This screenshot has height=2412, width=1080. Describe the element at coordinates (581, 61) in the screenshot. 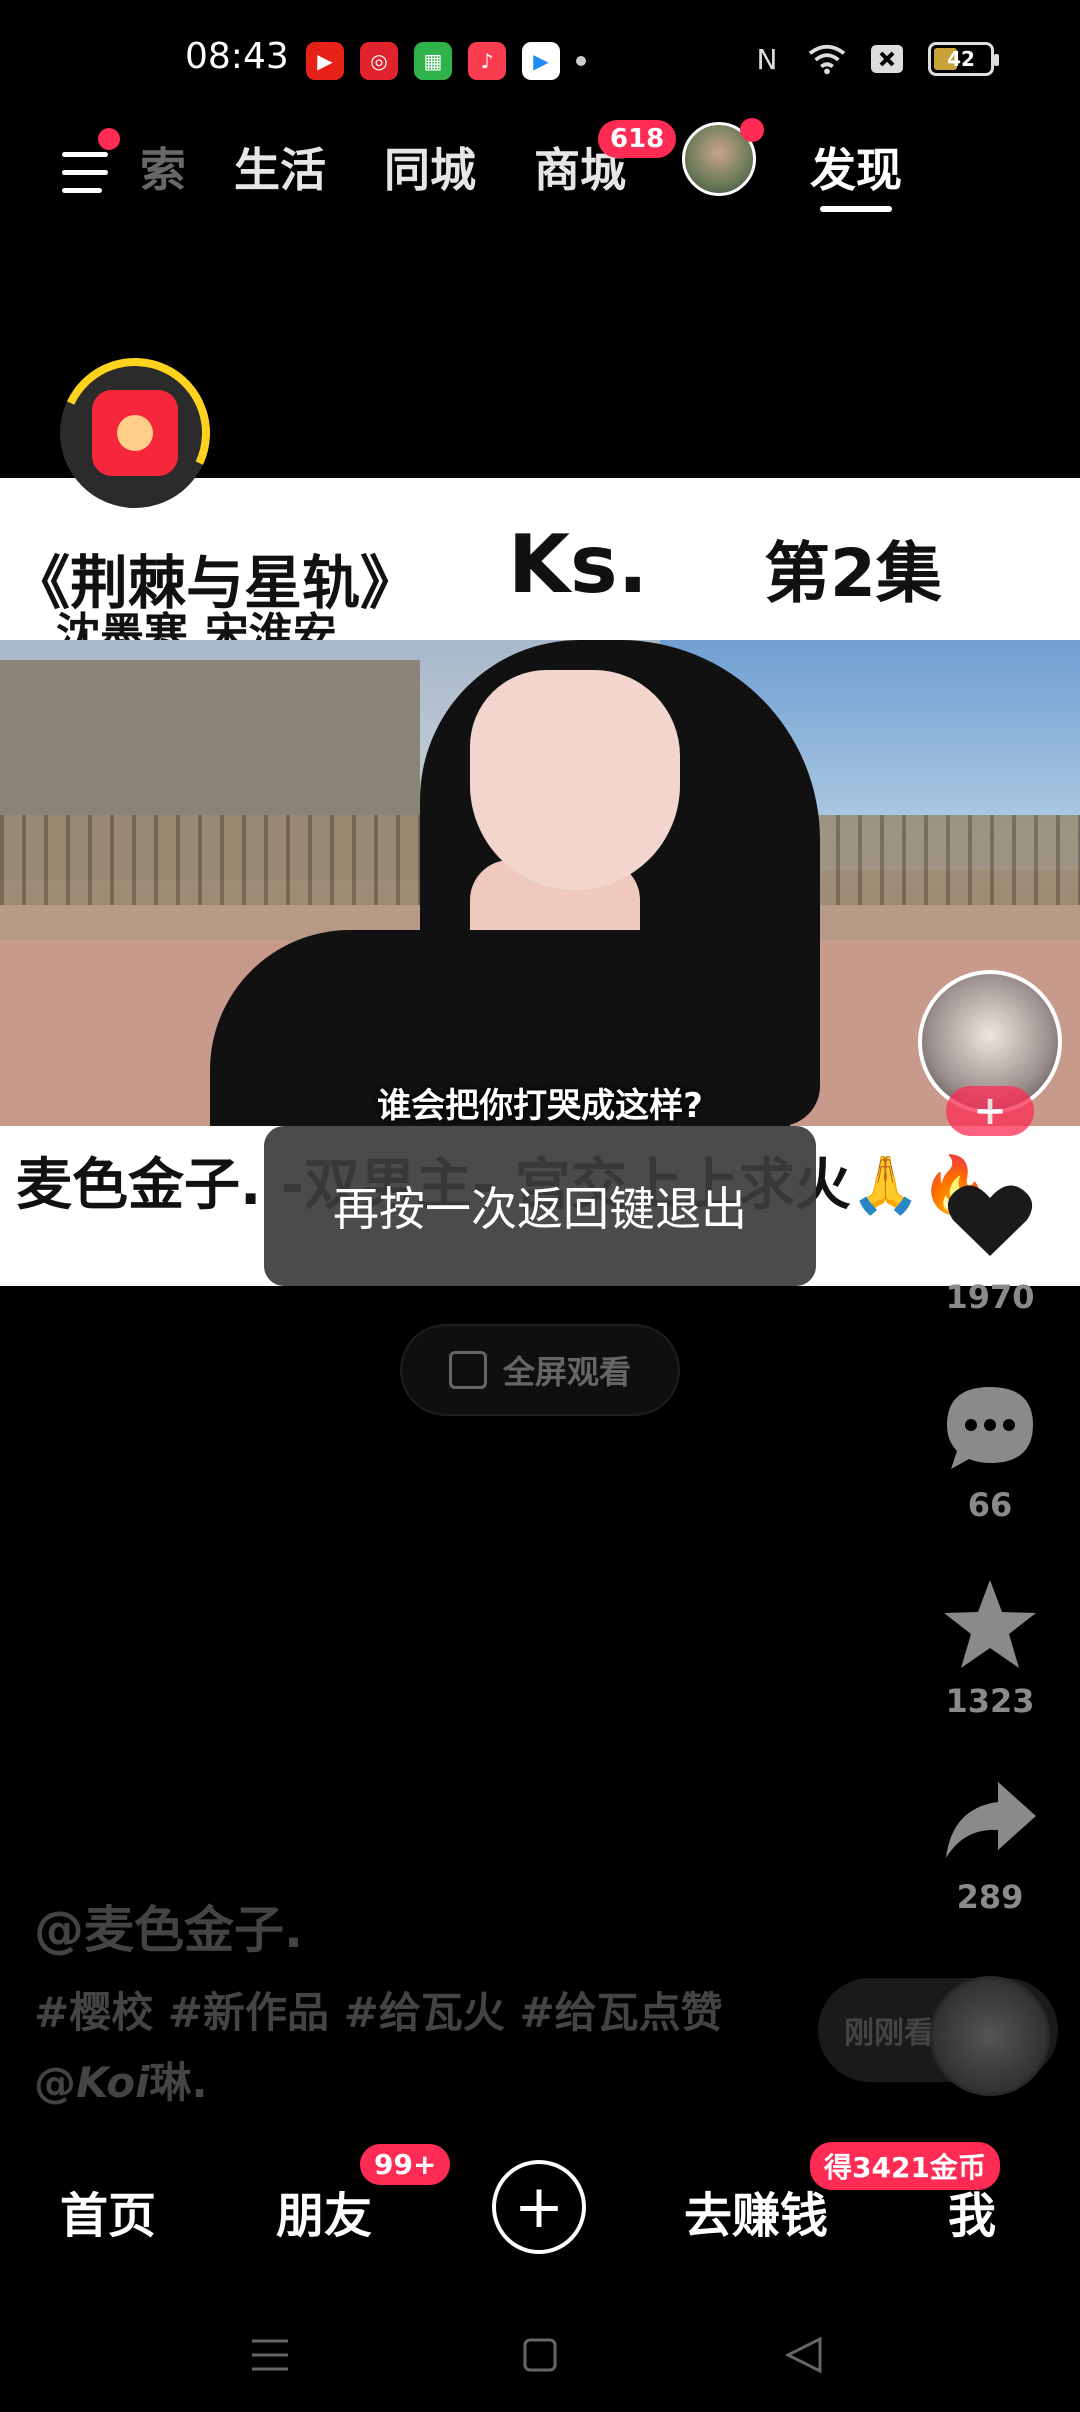

I see `more-notifications-dot` at that location.